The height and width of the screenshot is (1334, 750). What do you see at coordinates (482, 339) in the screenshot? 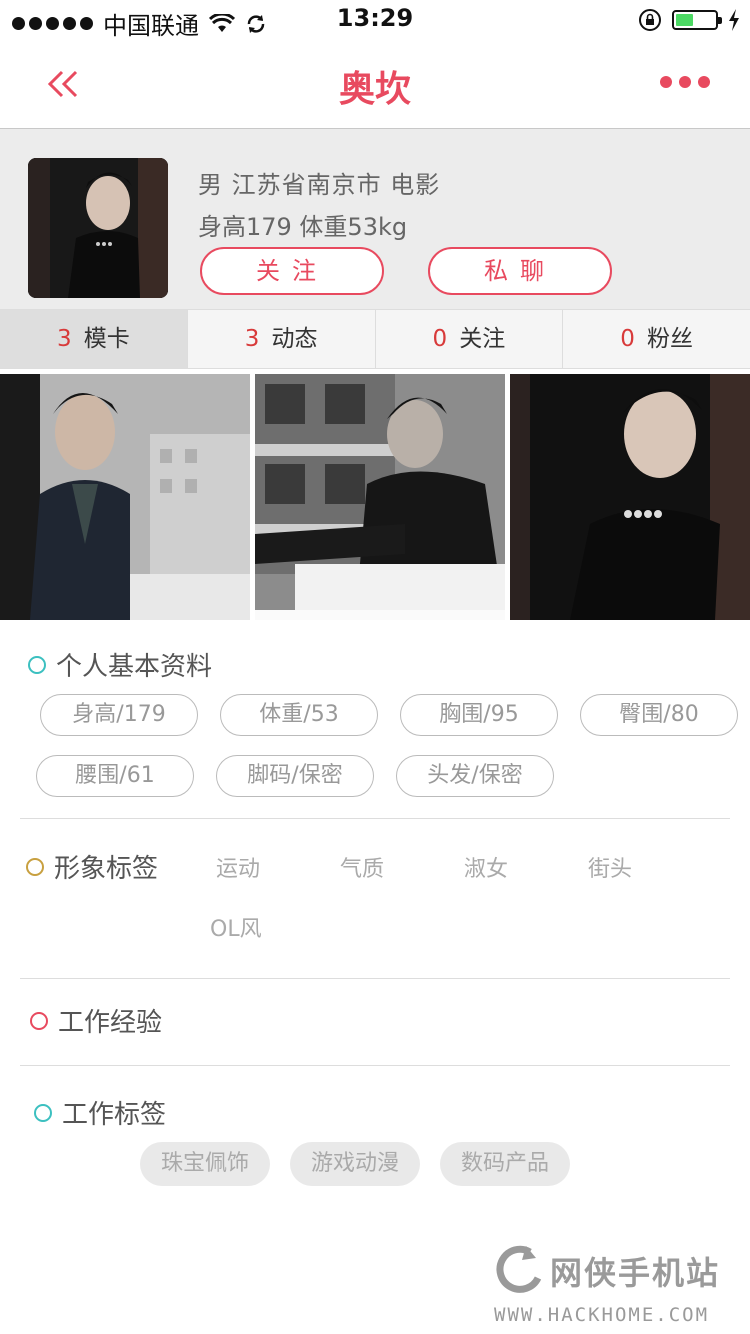
I see `tab-label: 关注` at bounding box center [482, 339].